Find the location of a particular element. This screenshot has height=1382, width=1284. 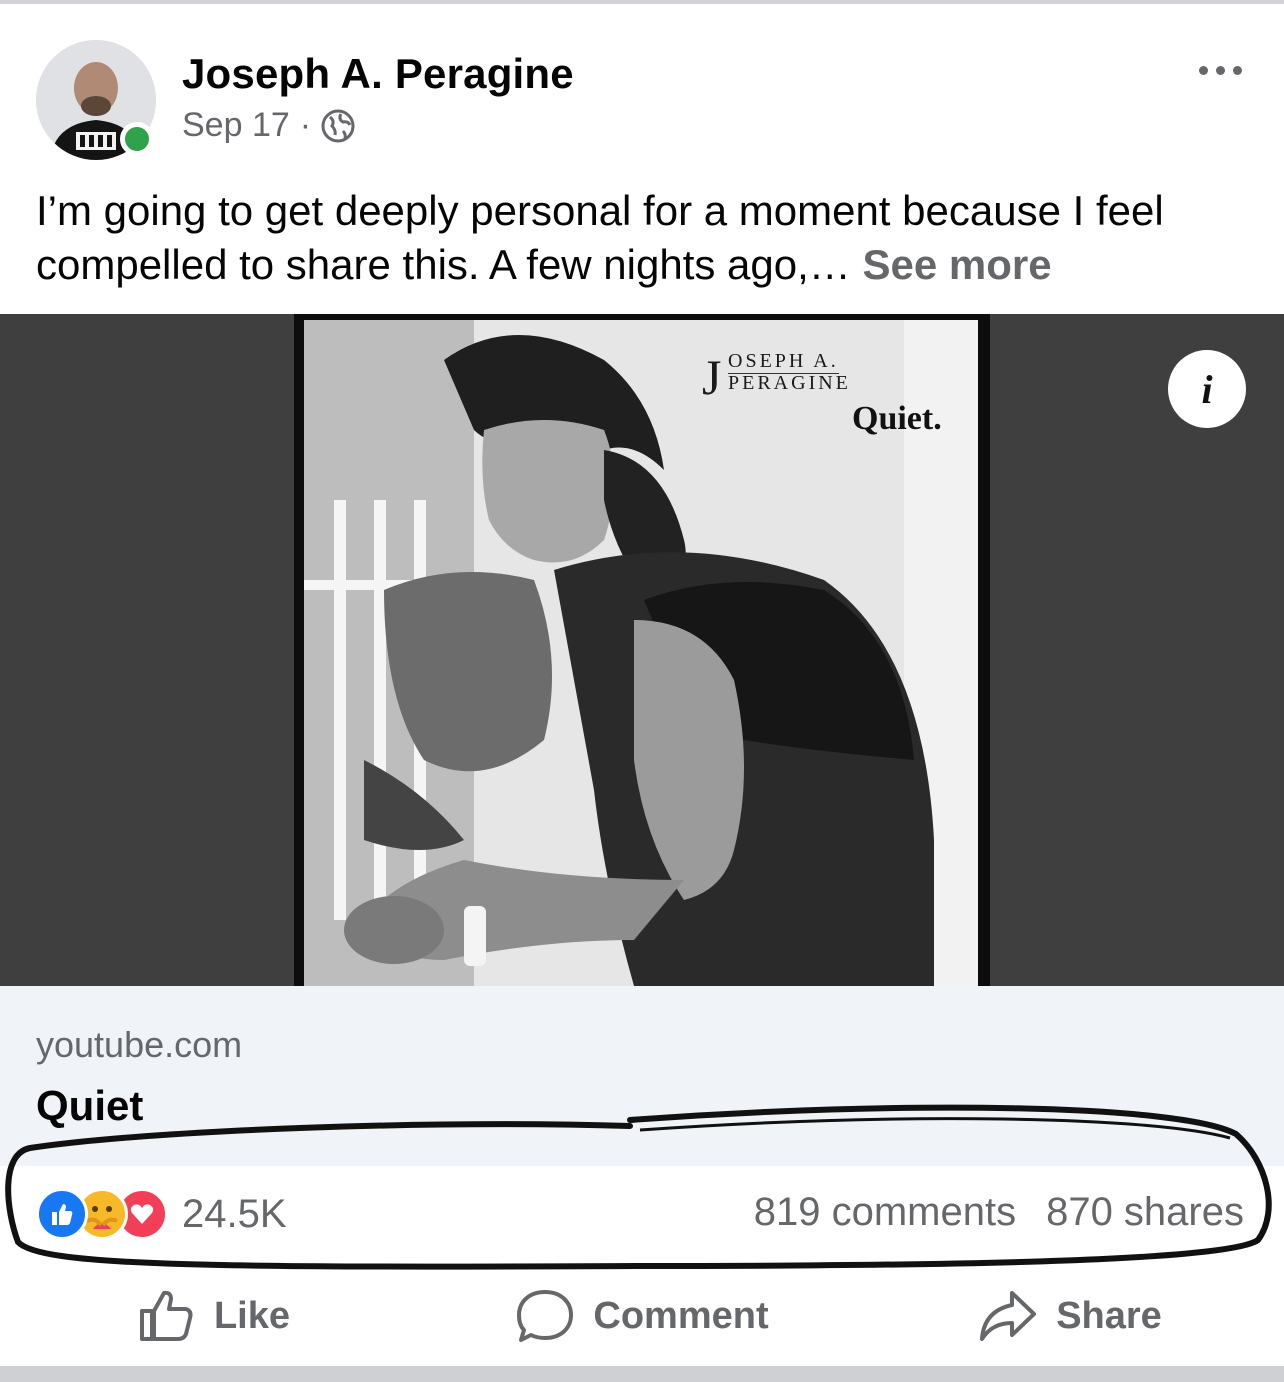

comment-label: Comment is located at coordinates (681, 1315).